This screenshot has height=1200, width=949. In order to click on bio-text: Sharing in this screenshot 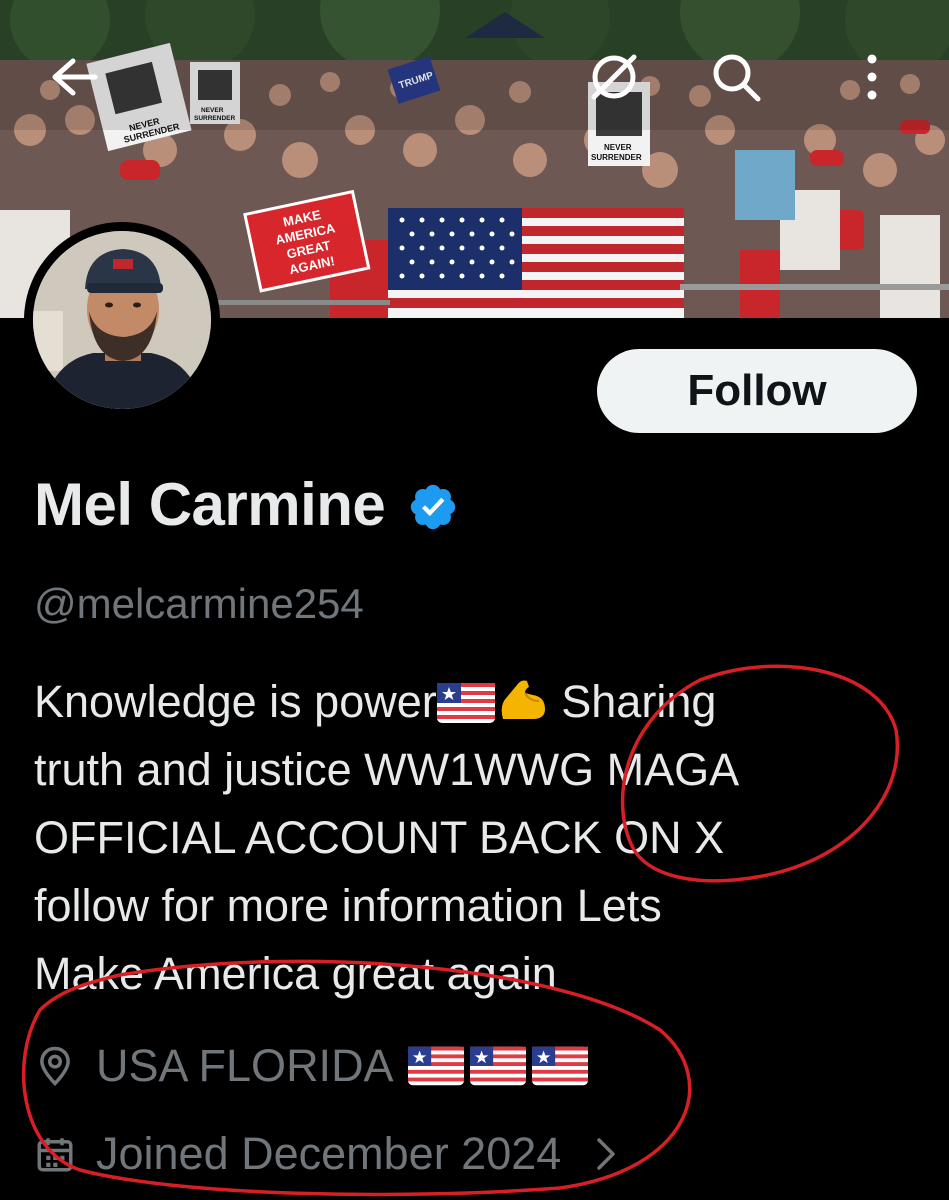, I will do `click(639, 701)`.